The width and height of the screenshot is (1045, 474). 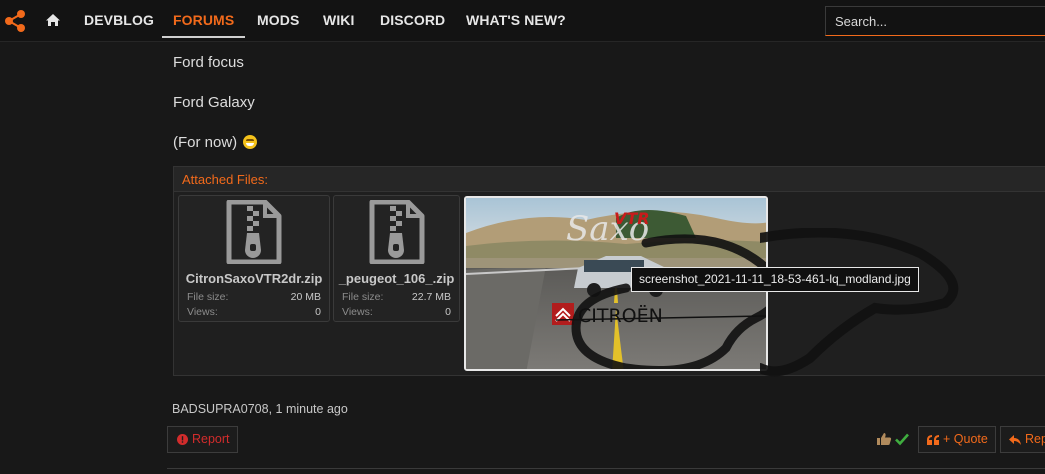 I want to click on file-name: CitronSaxoVTR2dr.zip, so click(x=254, y=278).